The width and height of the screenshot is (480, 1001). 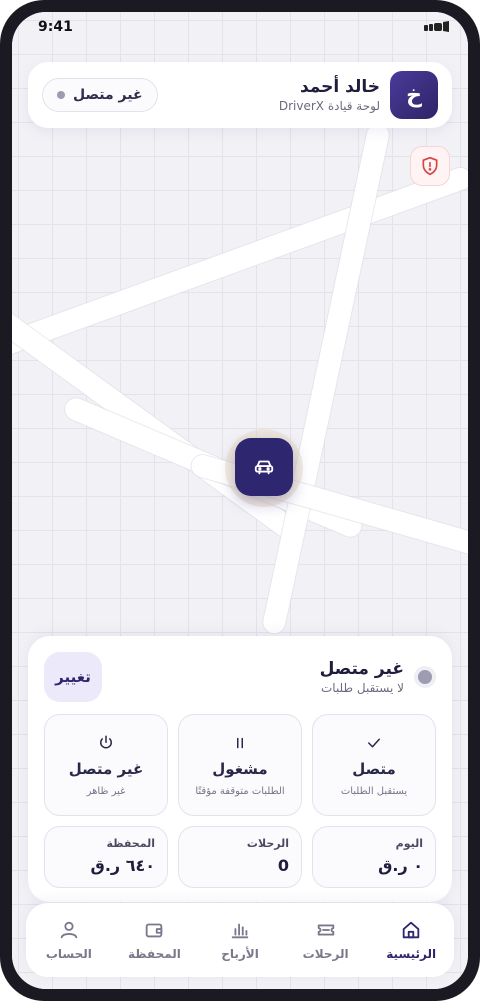 I want to click on driver-card: غير متصل خ خالد أحمد لوحة قيادة DriverX, so click(x=240, y=95).